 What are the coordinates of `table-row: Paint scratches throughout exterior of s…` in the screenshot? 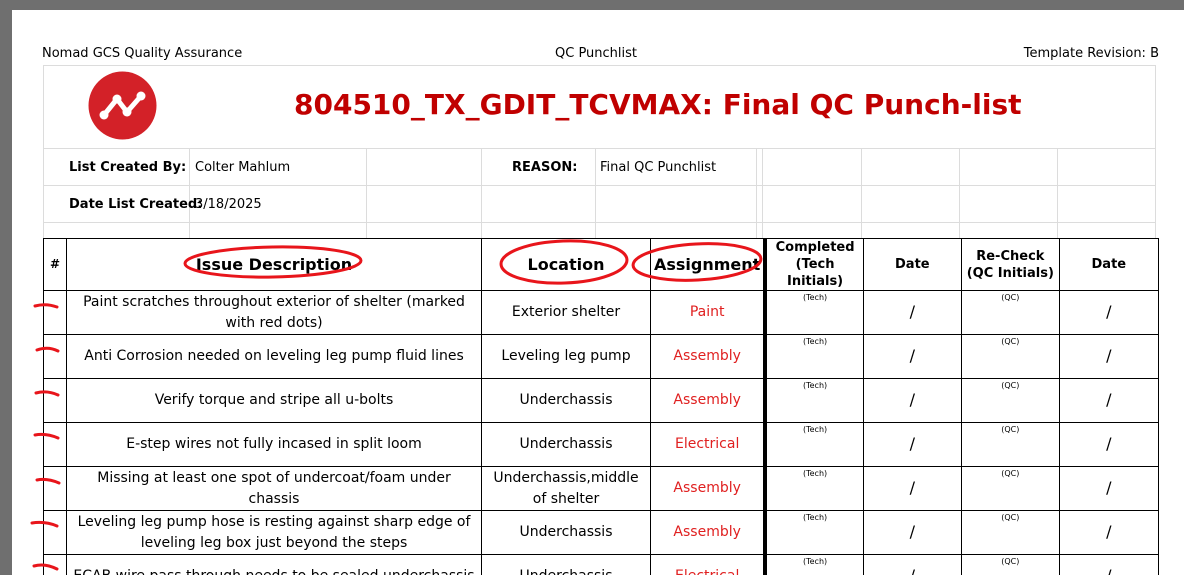 It's located at (601, 312).